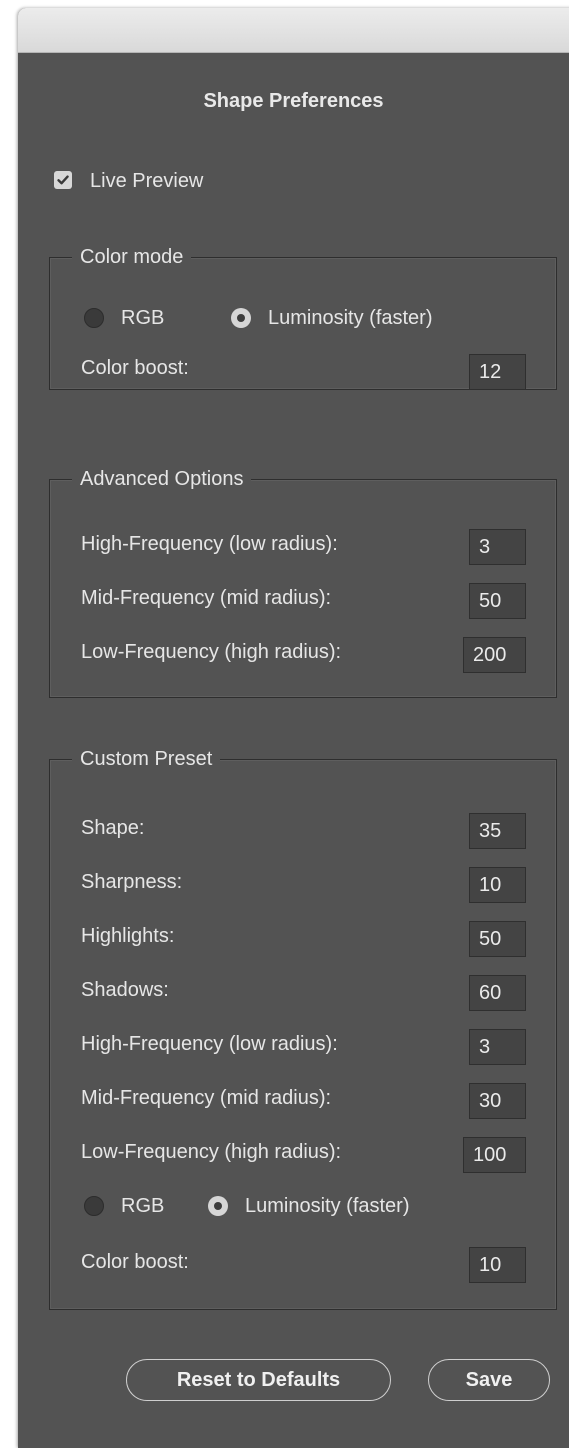 The height and width of the screenshot is (1448, 569). I want to click on checkmark-icon, so click(63, 180).